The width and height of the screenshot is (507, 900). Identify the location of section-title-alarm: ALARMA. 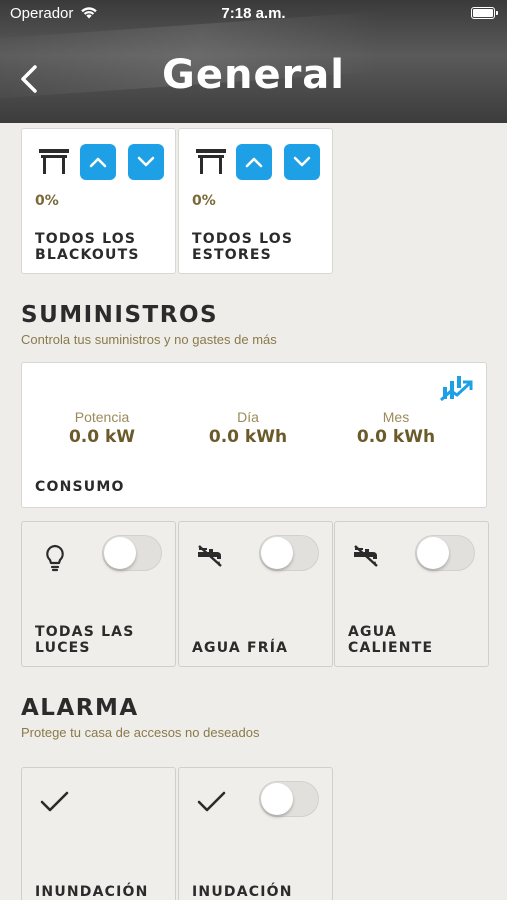
(80, 708).